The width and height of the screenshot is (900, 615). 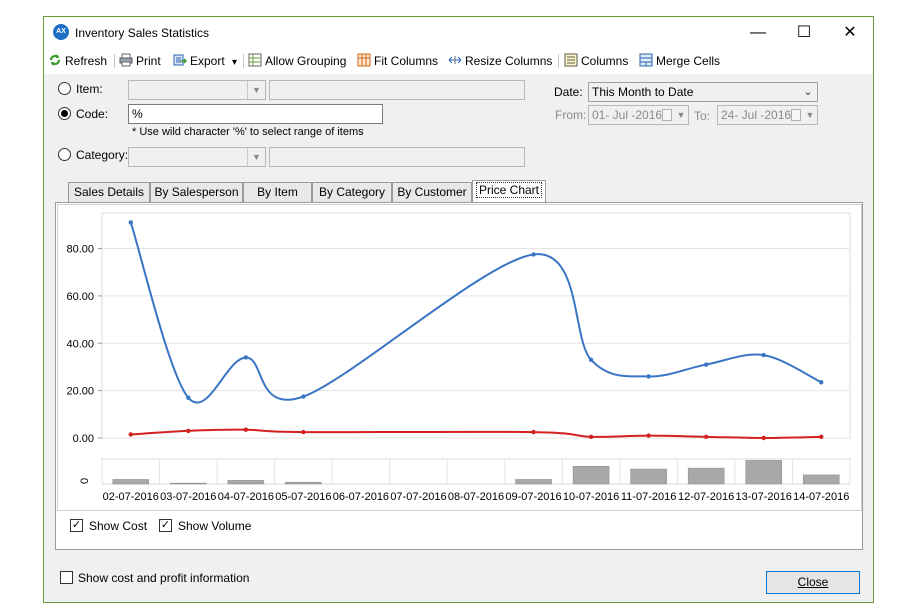 I want to click on export-icon, so click(x=180, y=60).